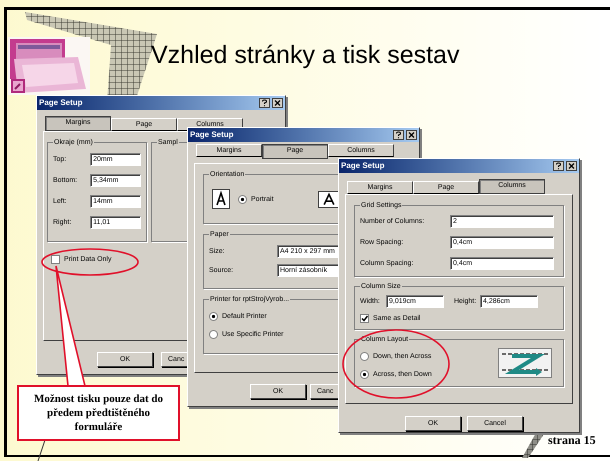 This screenshot has height=461, width=610. Describe the element at coordinates (221, 199) in the screenshot. I see `portrait-page-icon` at that location.